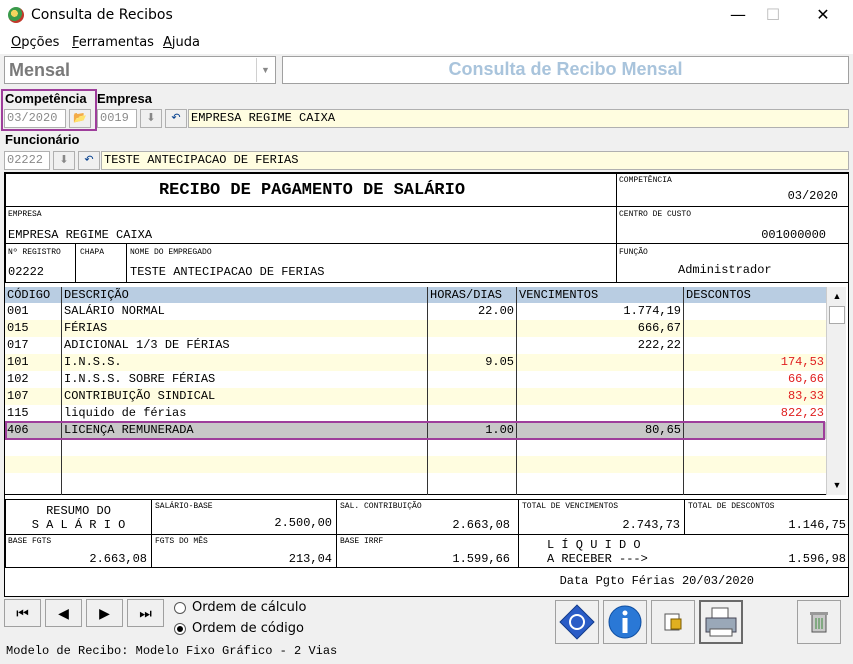 The image size is (853, 664). Describe the element at coordinates (40, 263) in the screenshot. I see `registro-box: Nº REGISTRO 02222` at that location.